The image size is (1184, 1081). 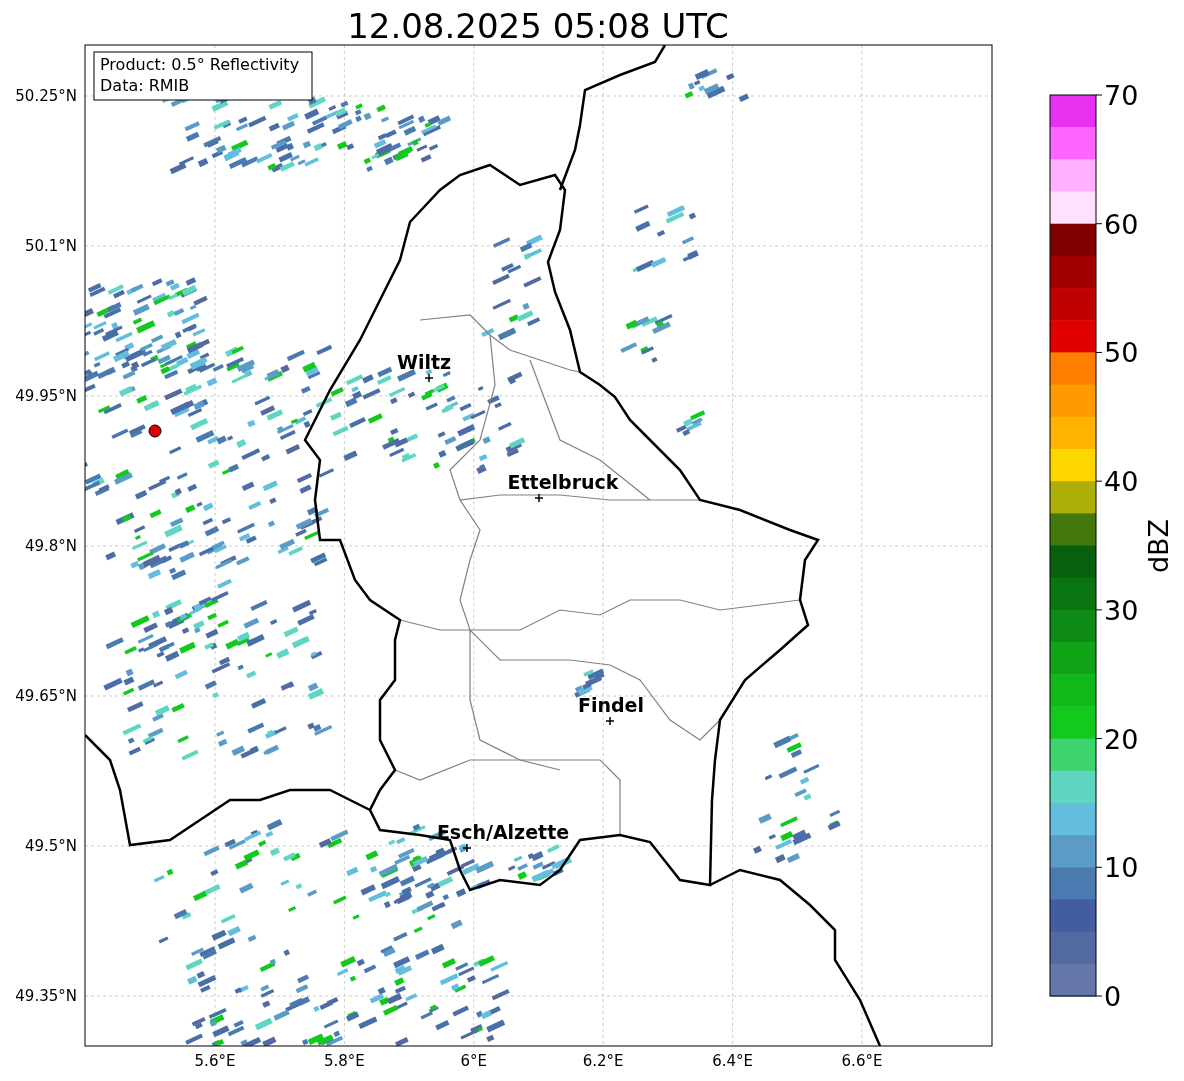 I want to click on latitude-label: 50.25°N, so click(x=46, y=96).